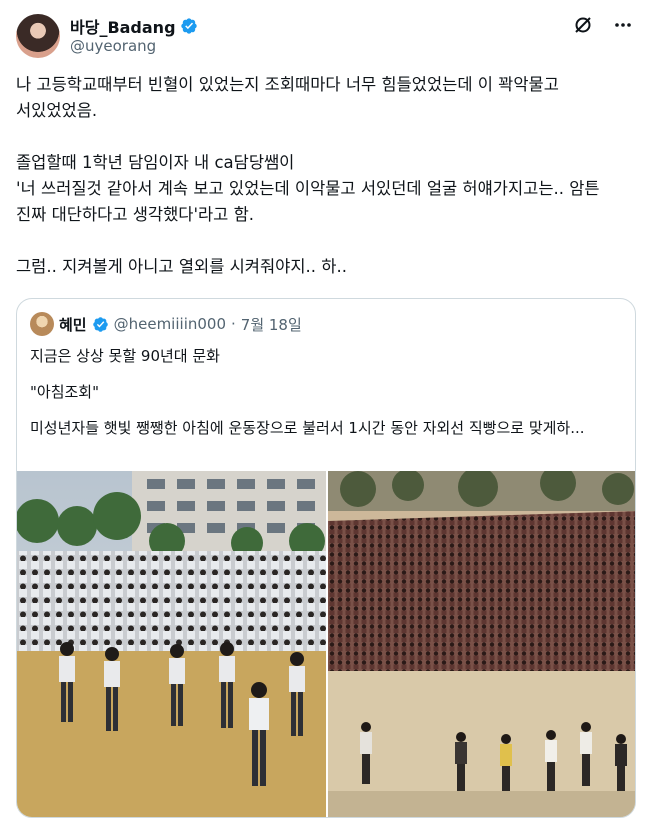  I want to click on quoted-avatar, so click(42, 324).